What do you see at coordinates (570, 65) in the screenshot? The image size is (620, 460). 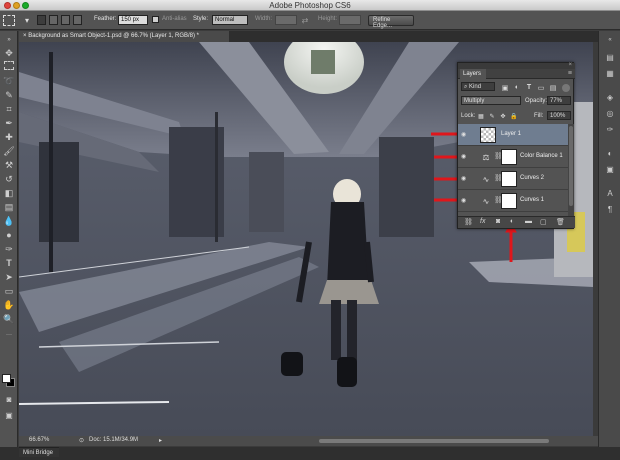 I see `close-panel-icon: ×` at bounding box center [570, 65].